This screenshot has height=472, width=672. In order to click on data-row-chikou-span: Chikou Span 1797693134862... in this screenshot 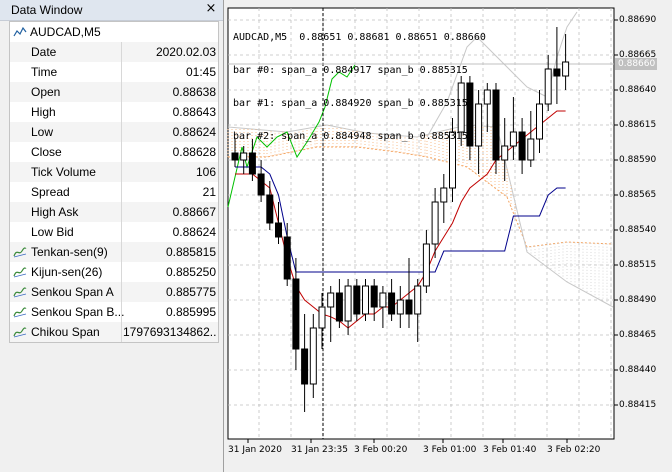, I will do `click(114, 332)`.